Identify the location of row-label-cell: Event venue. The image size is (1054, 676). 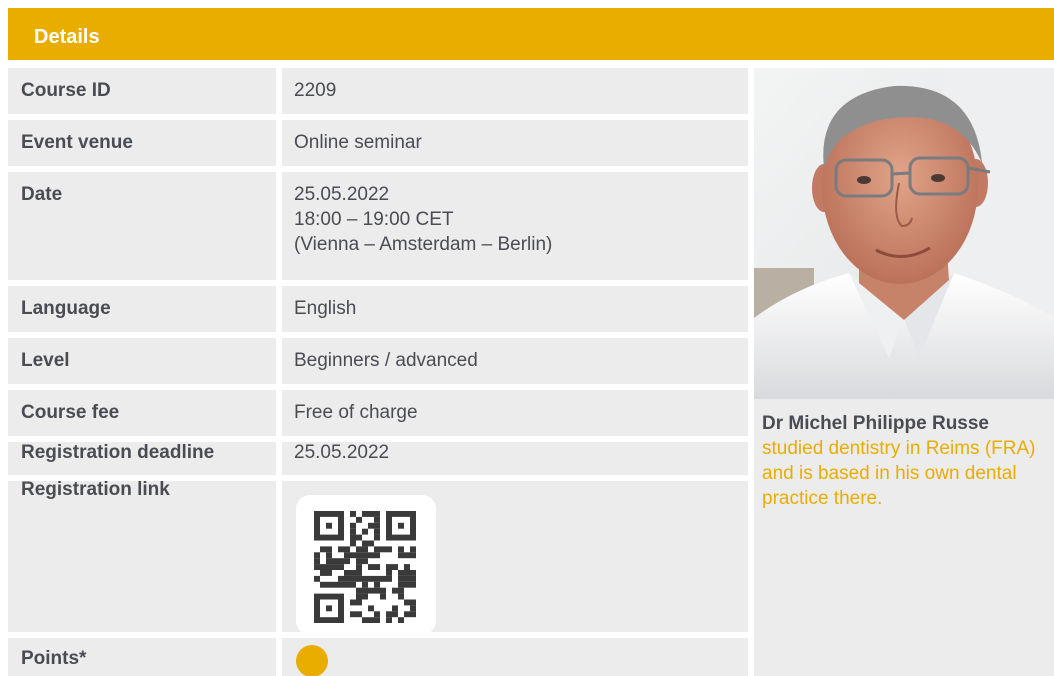
(139, 143).